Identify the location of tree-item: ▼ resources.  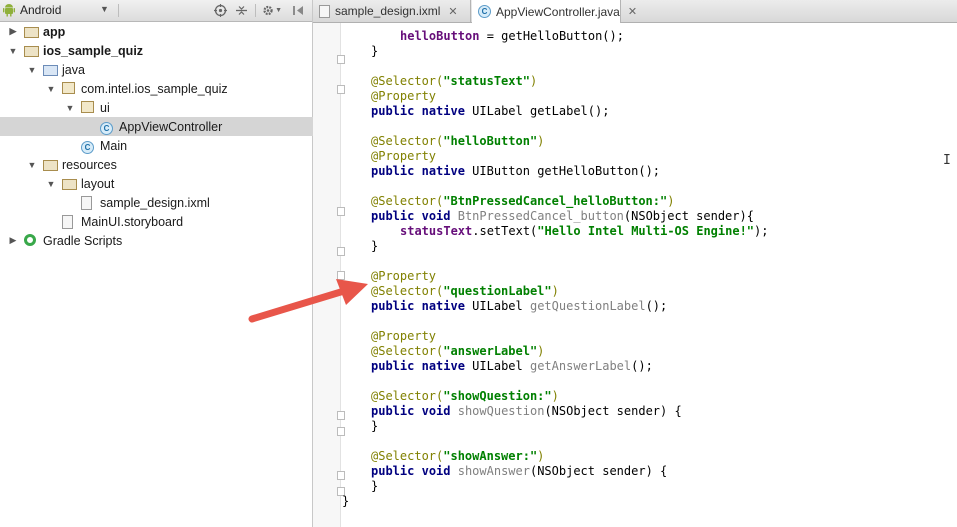
(169, 164).